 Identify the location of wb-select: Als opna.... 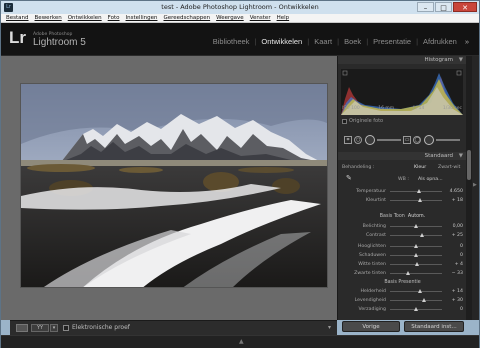
(430, 179).